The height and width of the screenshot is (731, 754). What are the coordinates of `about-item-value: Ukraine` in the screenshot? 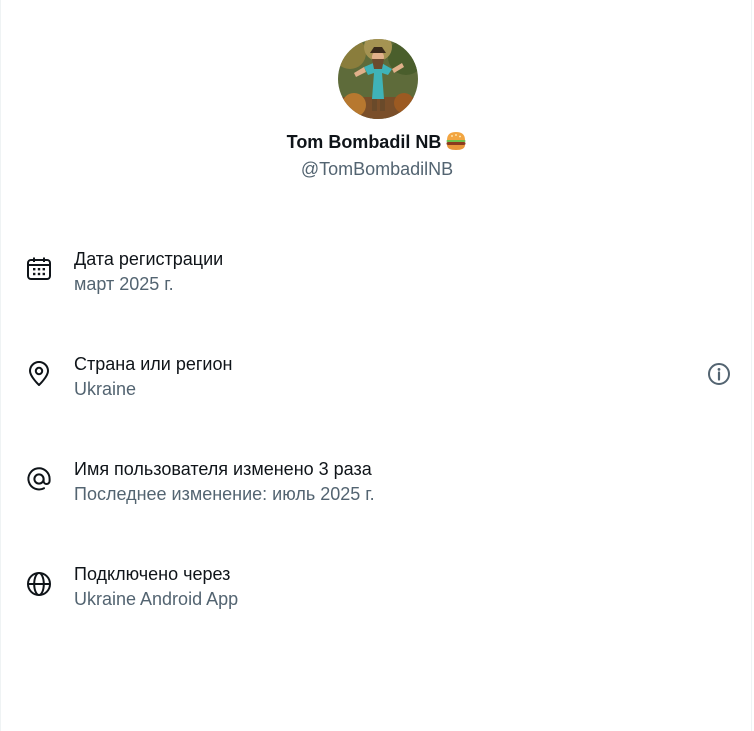 It's located at (105, 389).